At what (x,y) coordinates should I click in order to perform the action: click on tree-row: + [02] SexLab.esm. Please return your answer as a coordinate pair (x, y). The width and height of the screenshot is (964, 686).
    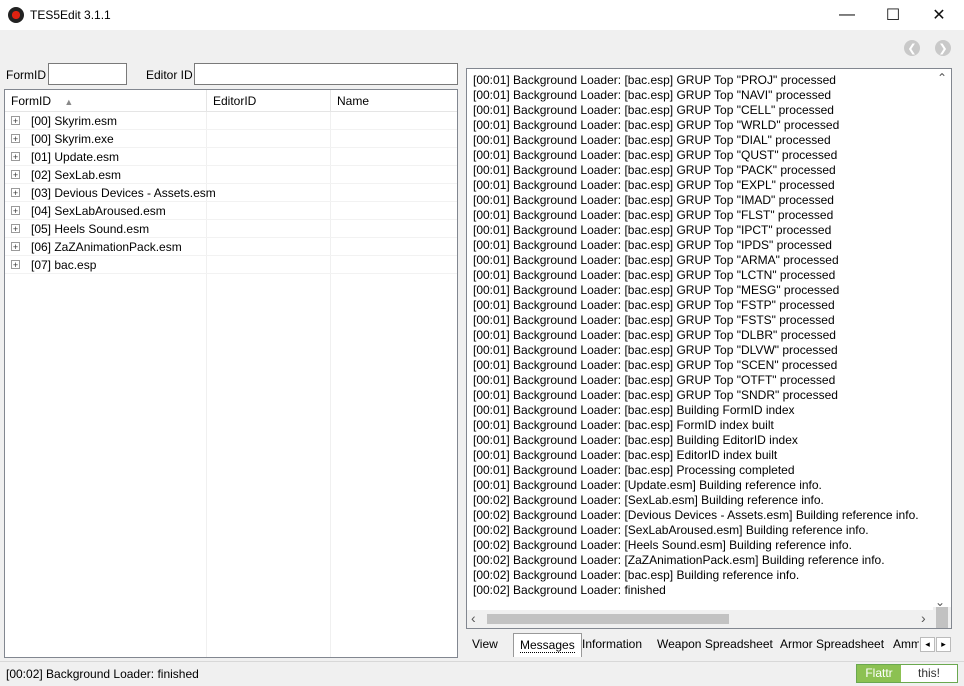
    Looking at the image, I should click on (231, 175).